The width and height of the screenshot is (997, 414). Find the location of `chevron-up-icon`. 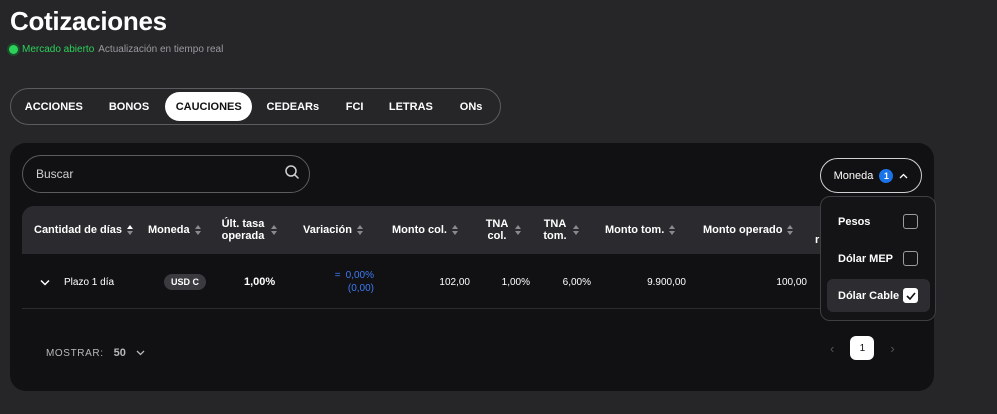

chevron-up-icon is located at coordinates (903, 176).